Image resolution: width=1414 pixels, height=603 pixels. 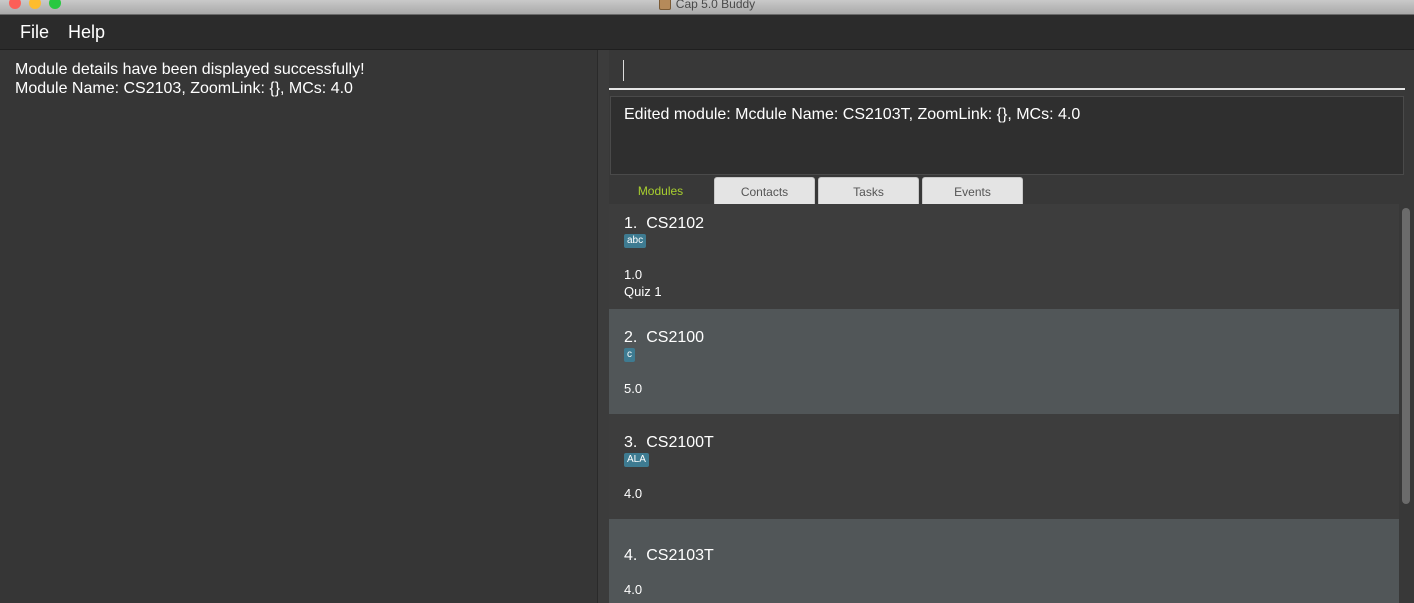 What do you see at coordinates (764, 190) in the screenshot?
I see `tab-contacts: Contacts` at bounding box center [764, 190].